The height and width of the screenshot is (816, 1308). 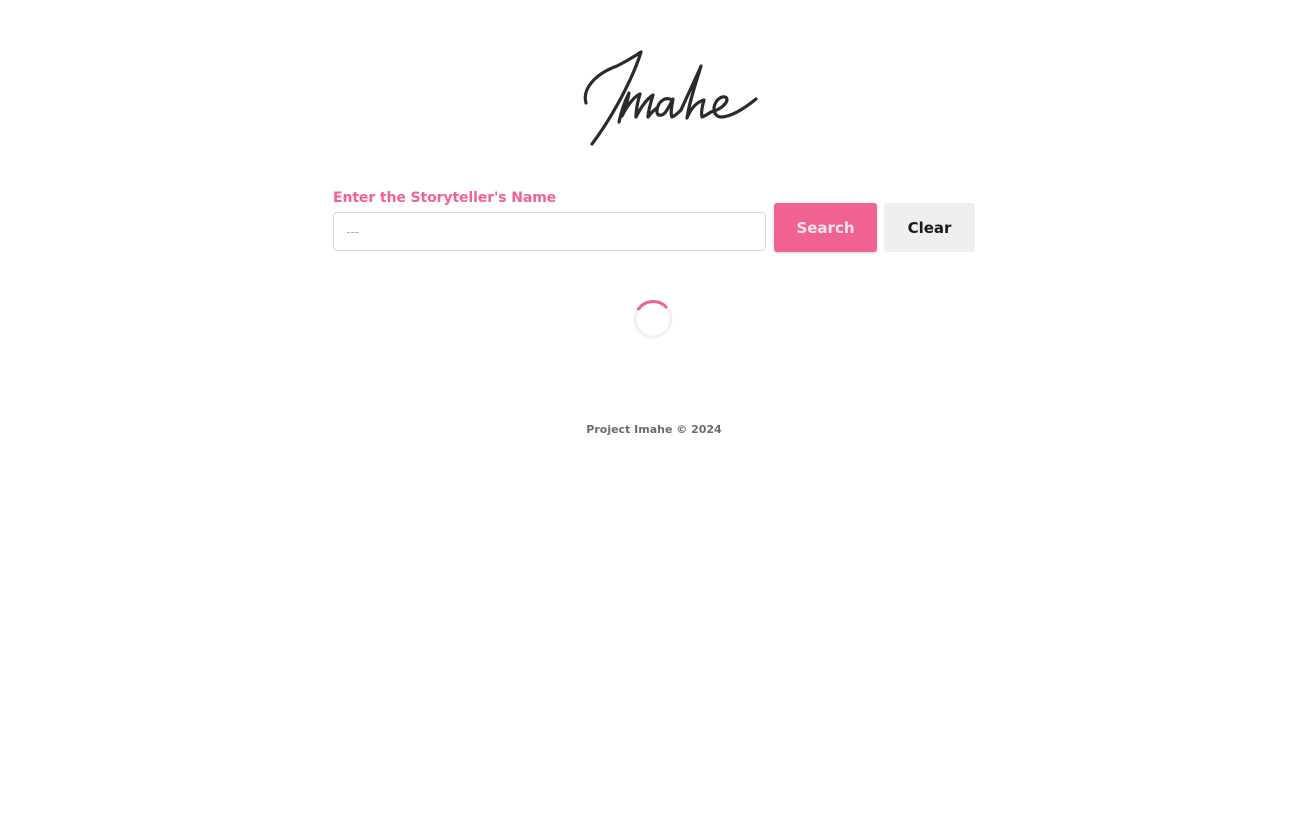 I want to click on loading-spinner-icon, so click(x=653, y=319).